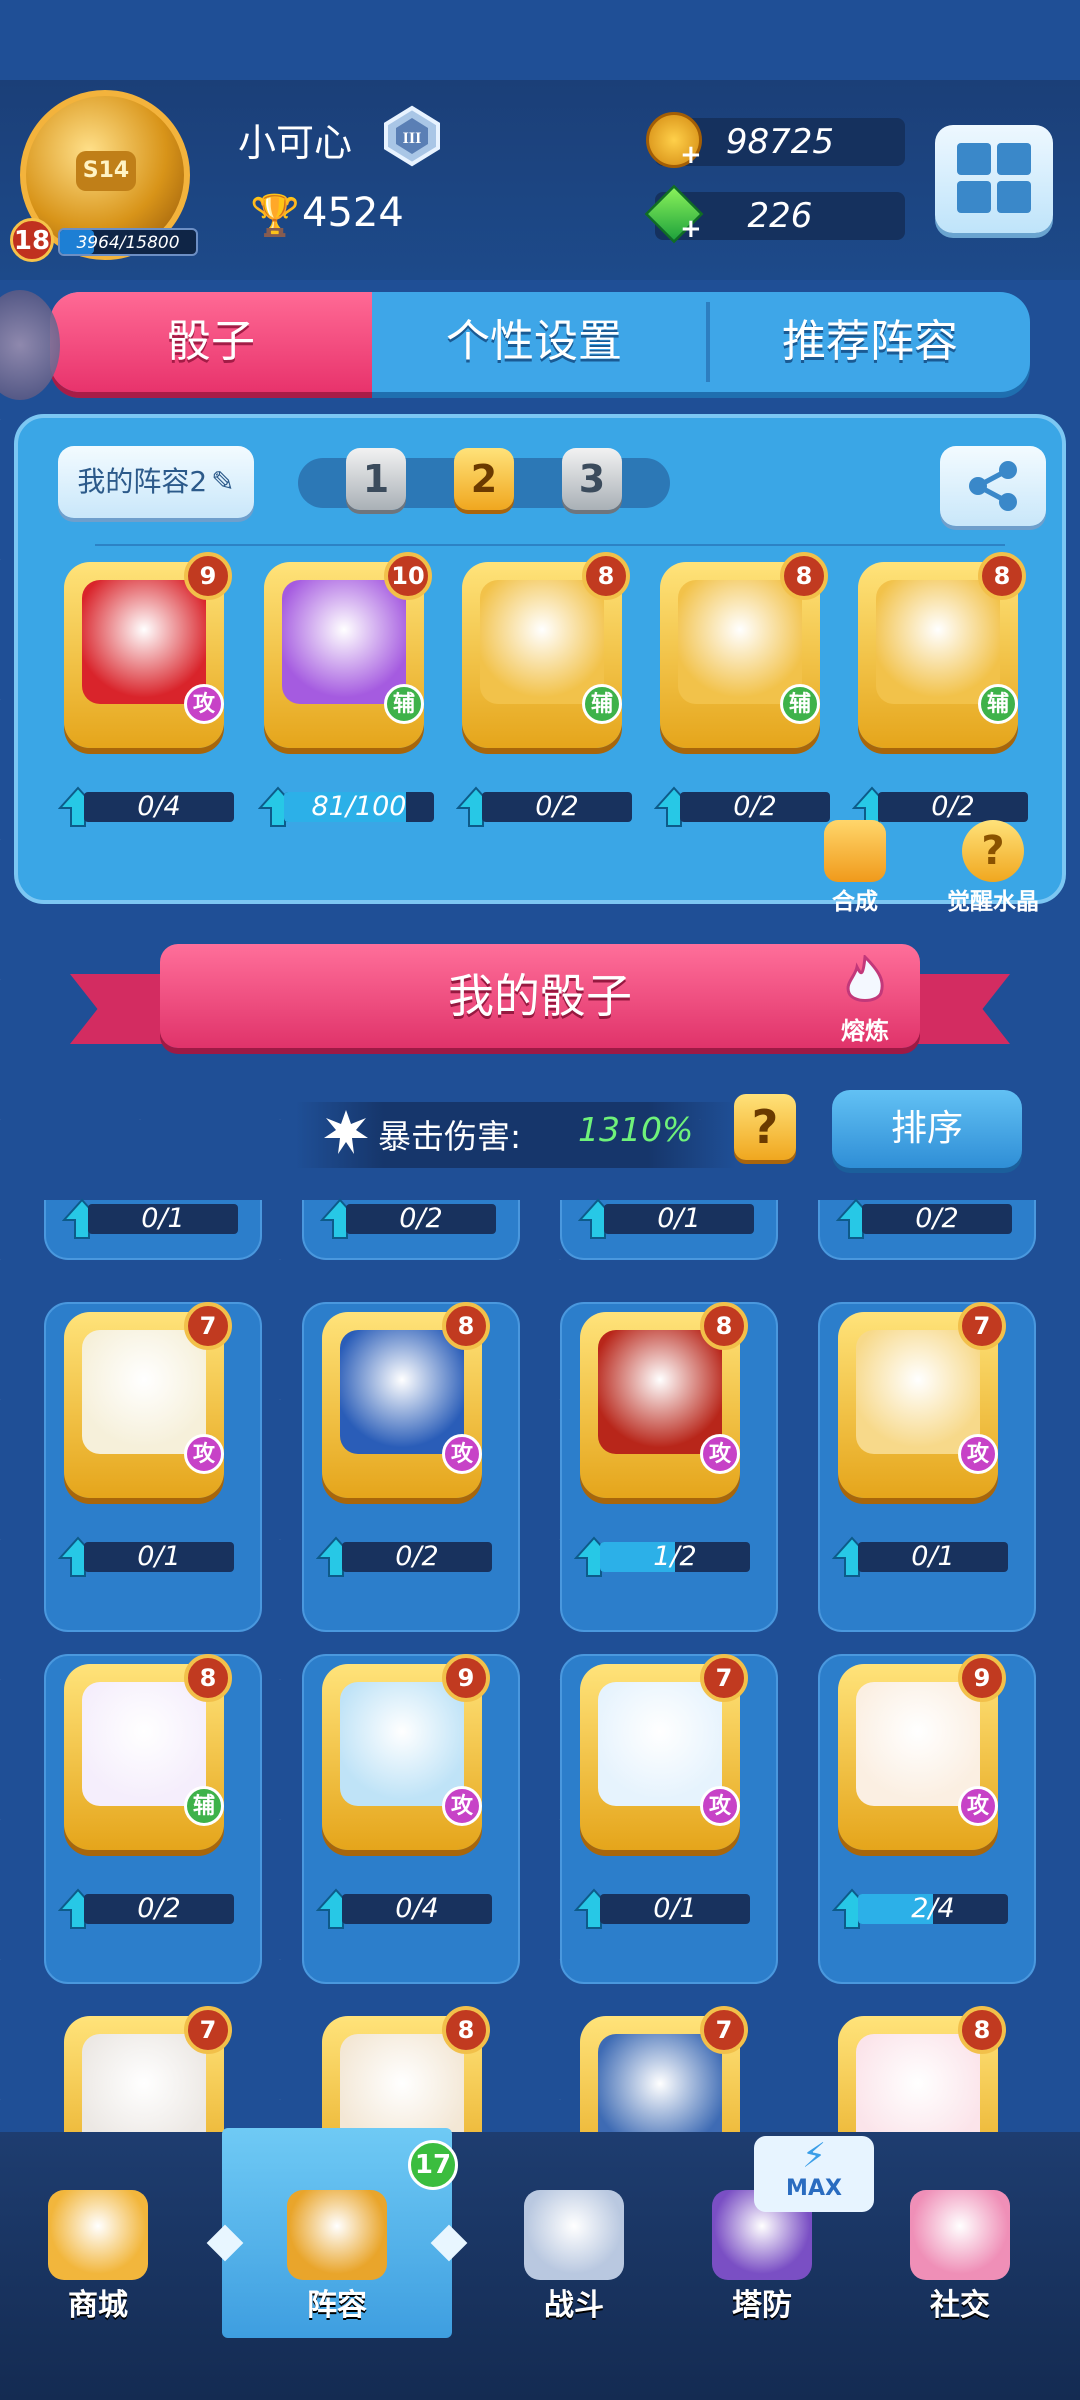 Image resolution: width=1080 pixels, height=2400 pixels. I want to click on crystal-sword-icon, so click(660, 1744).